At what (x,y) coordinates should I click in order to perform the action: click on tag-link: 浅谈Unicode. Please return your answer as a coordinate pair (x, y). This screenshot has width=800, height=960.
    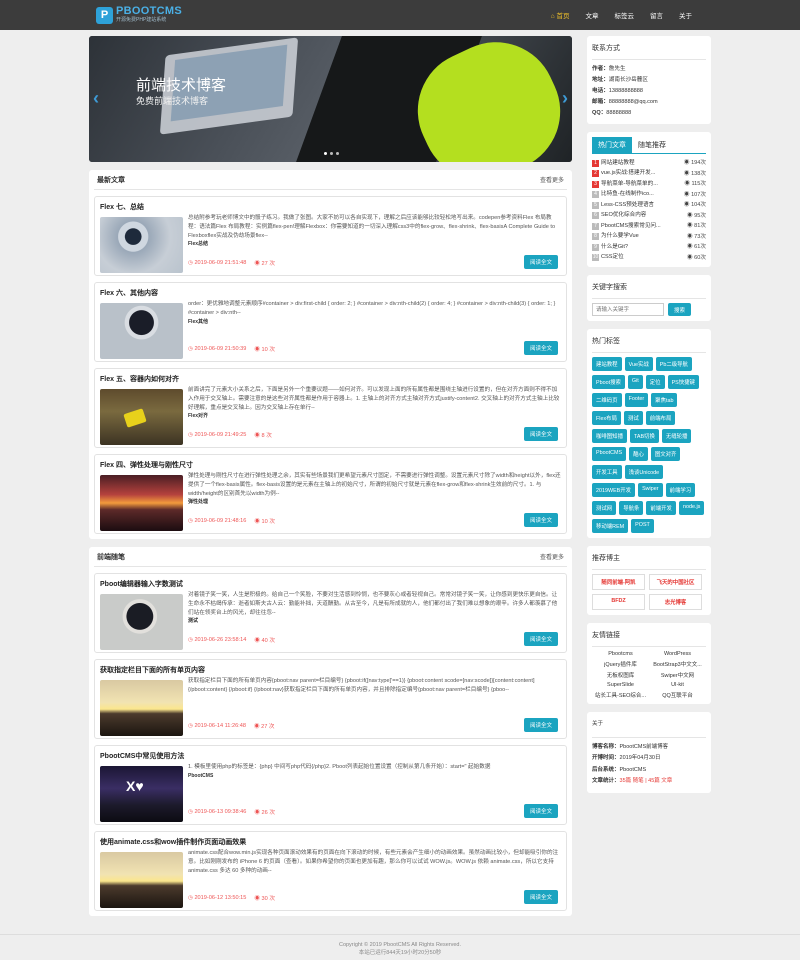
    Looking at the image, I should click on (644, 472).